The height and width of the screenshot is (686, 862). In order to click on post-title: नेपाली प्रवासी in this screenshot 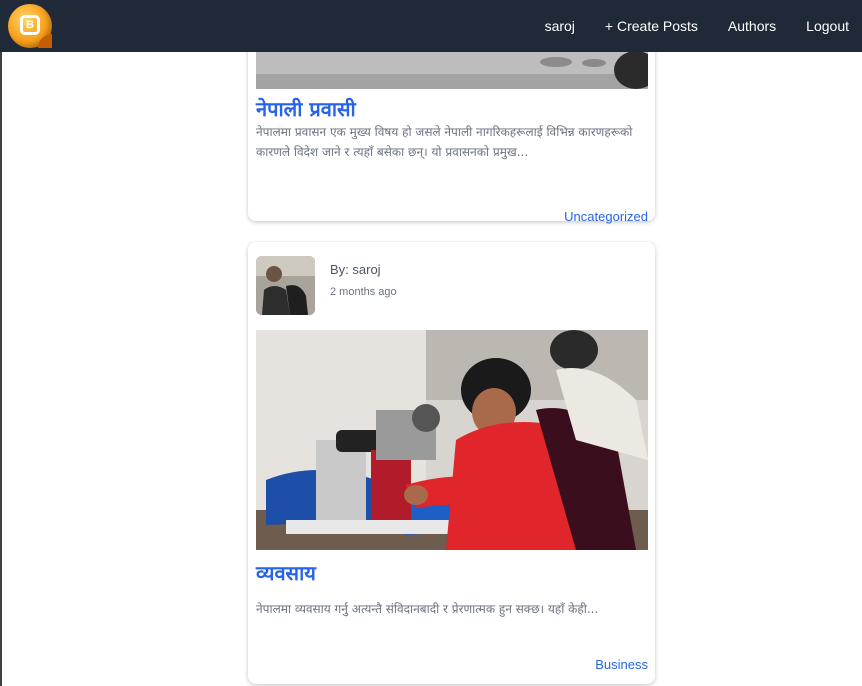, I will do `click(306, 108)`.